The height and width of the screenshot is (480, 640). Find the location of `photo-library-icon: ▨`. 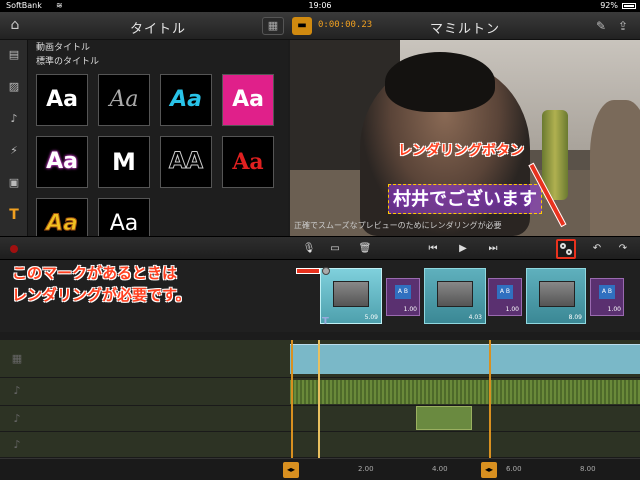

photo-library-icon: ▨ is located at coordinates (14, 87).